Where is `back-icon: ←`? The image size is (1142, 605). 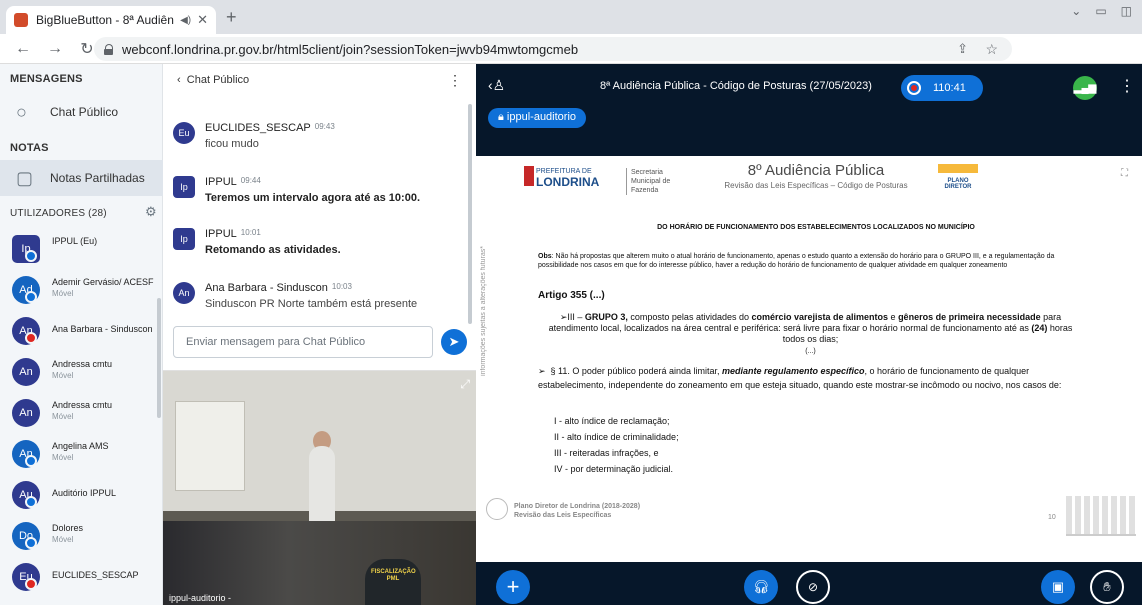
back-icon: ← is located at coordinates (23, 49).